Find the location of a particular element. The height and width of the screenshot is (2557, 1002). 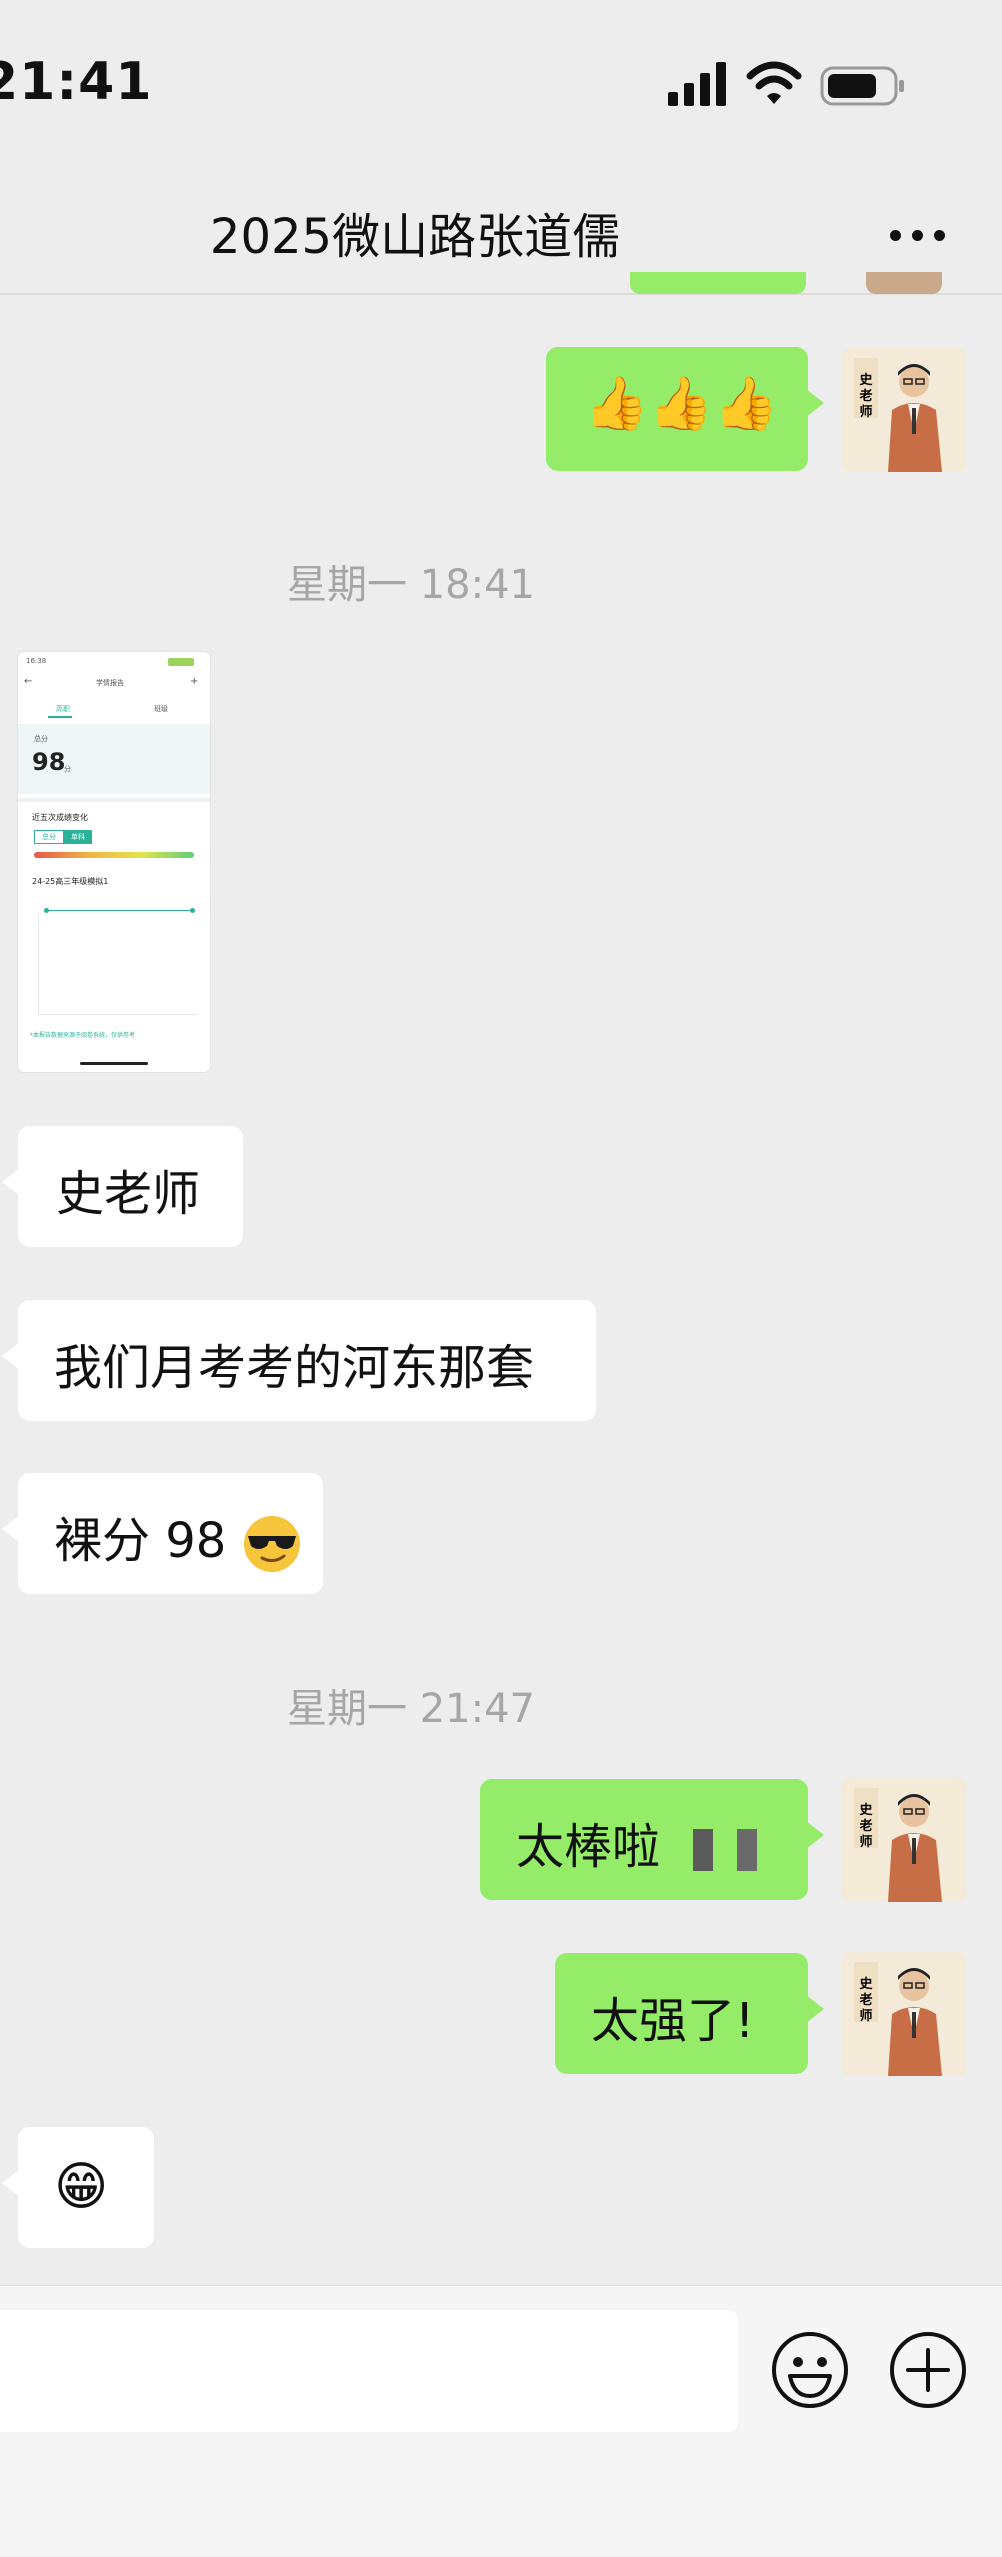

more-options-button is located at coordinates (917, 235).